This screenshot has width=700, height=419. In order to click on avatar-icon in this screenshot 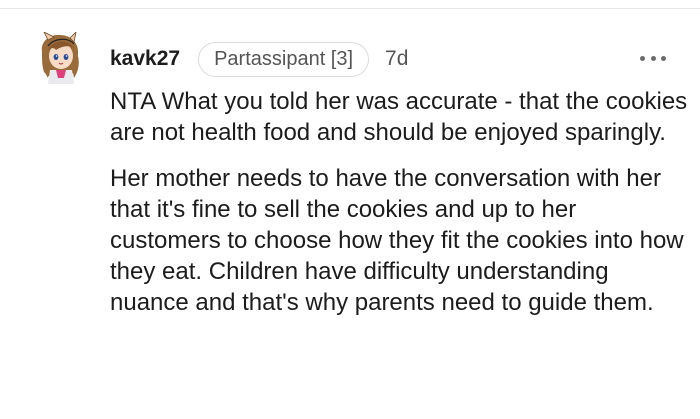, I will do `click(60, 57)`.